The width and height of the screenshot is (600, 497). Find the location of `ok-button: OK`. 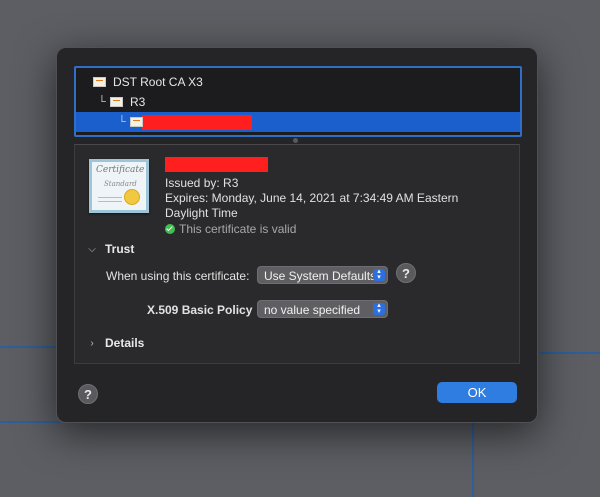

ok-button: OK is located at coordinates (477, 392).